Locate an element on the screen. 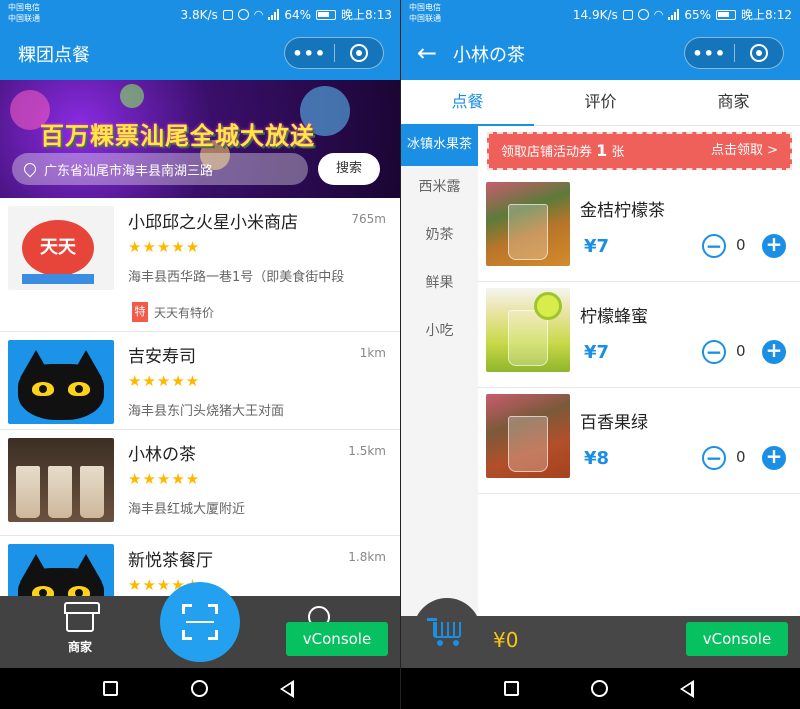 The height and width of the screenshot is (709, 800). status-icons: 3.8K/s ◠ 64% 晚上8:13 is located at coordinates (286, 14).